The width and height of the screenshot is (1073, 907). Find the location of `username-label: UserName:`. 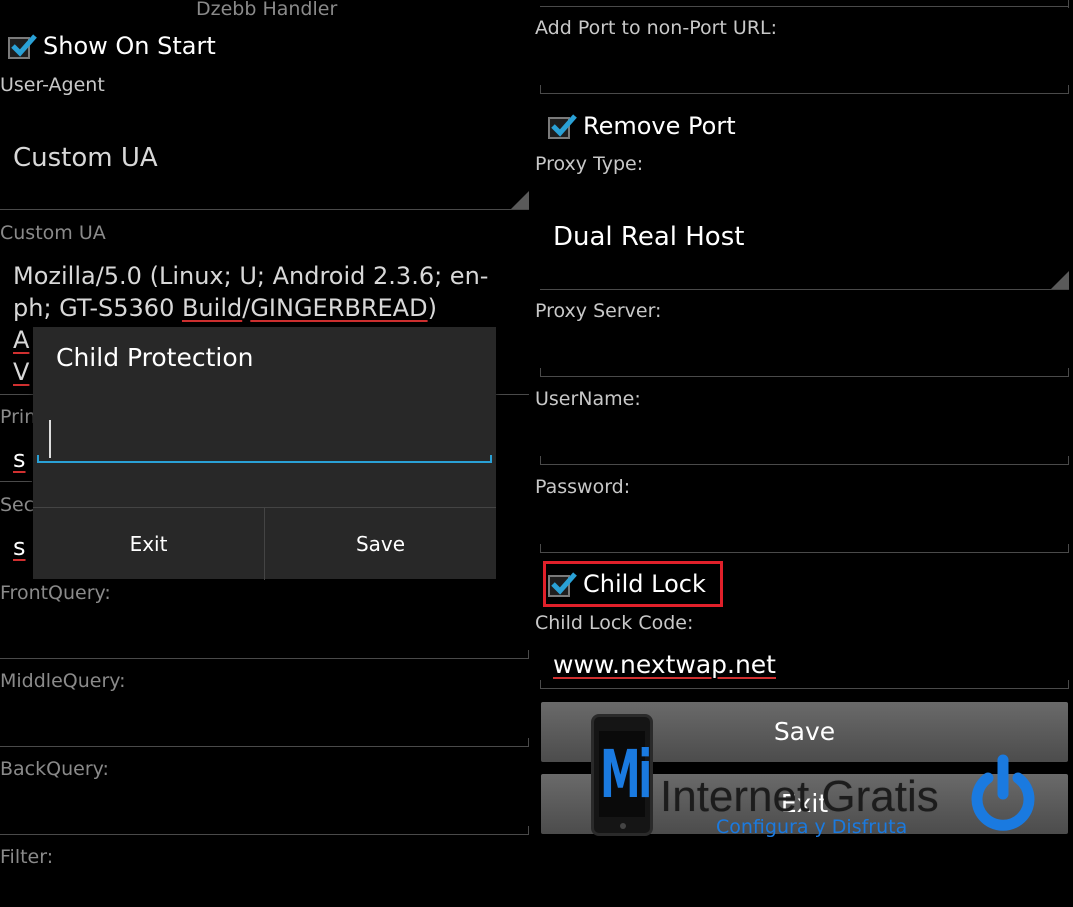

username-label: UserName: is located at coordinates (588, 399).